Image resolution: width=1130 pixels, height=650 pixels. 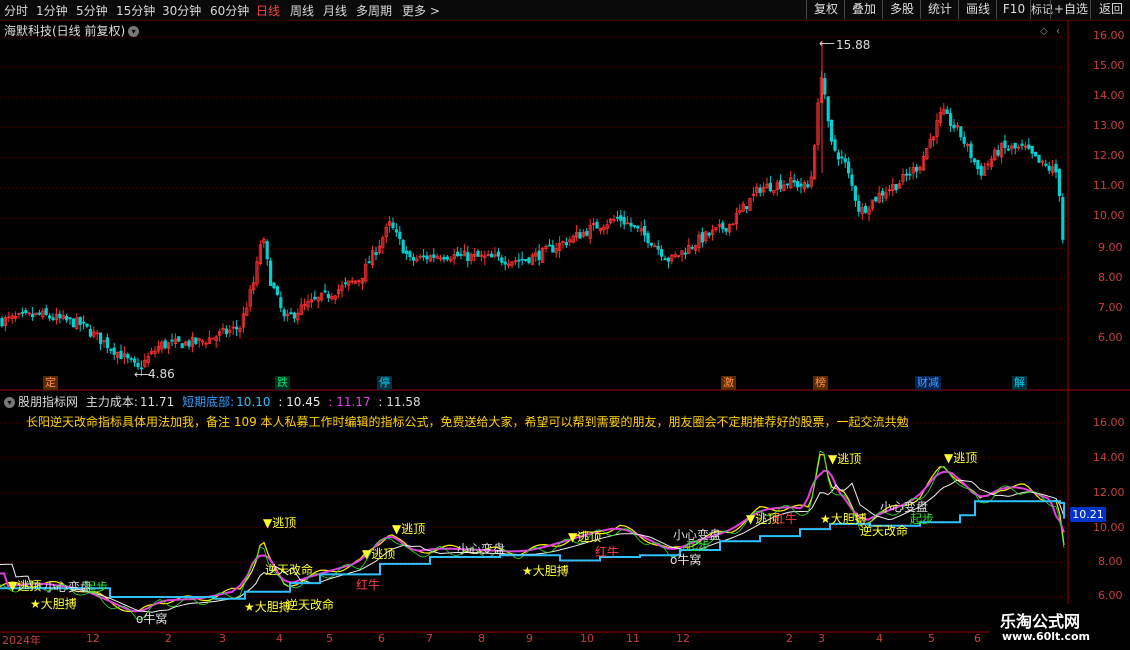 What do you see at coordinates (384, 383) in the screenshot?
I see `event-tag: 停` at bounding box center [384, 383].